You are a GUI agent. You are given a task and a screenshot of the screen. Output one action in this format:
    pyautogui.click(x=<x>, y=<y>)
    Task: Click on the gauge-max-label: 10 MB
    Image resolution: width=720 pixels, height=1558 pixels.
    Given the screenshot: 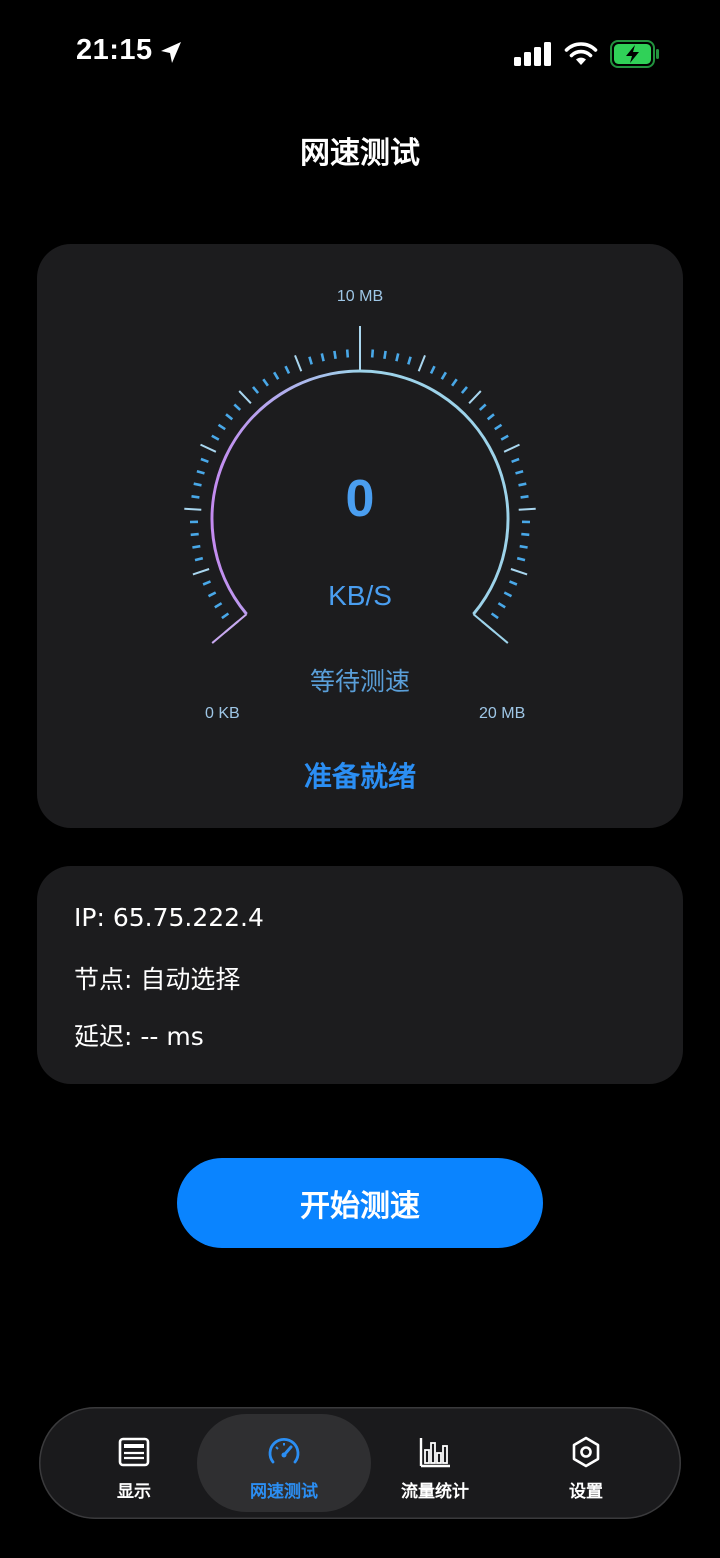 What is the action you would take?
    pyautogui.click(x=360, y=296)
    